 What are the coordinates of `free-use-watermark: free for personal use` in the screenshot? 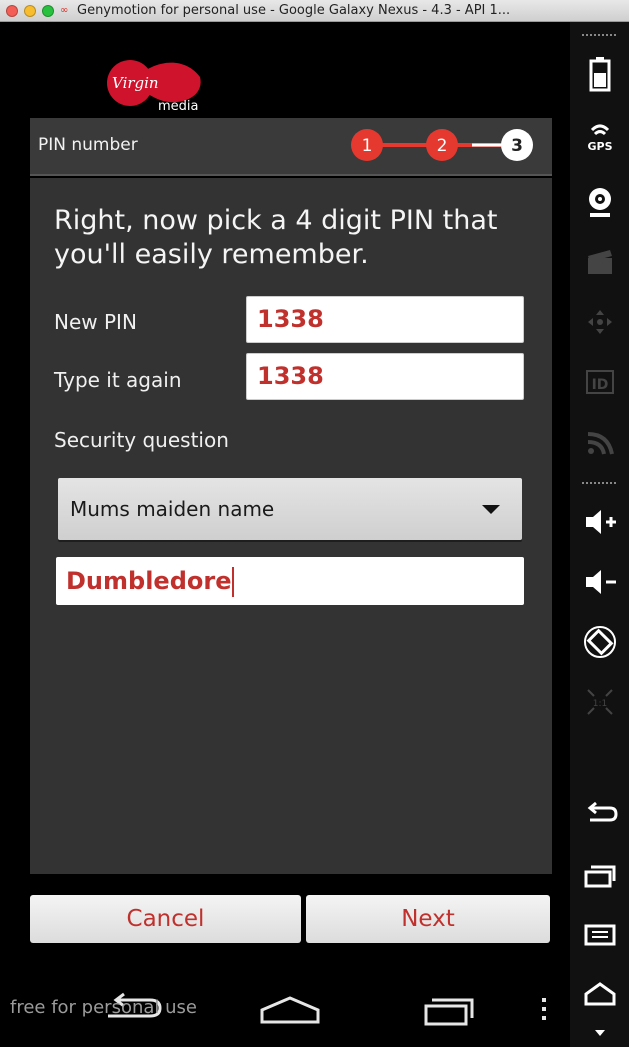 It's located at (103, 1007).